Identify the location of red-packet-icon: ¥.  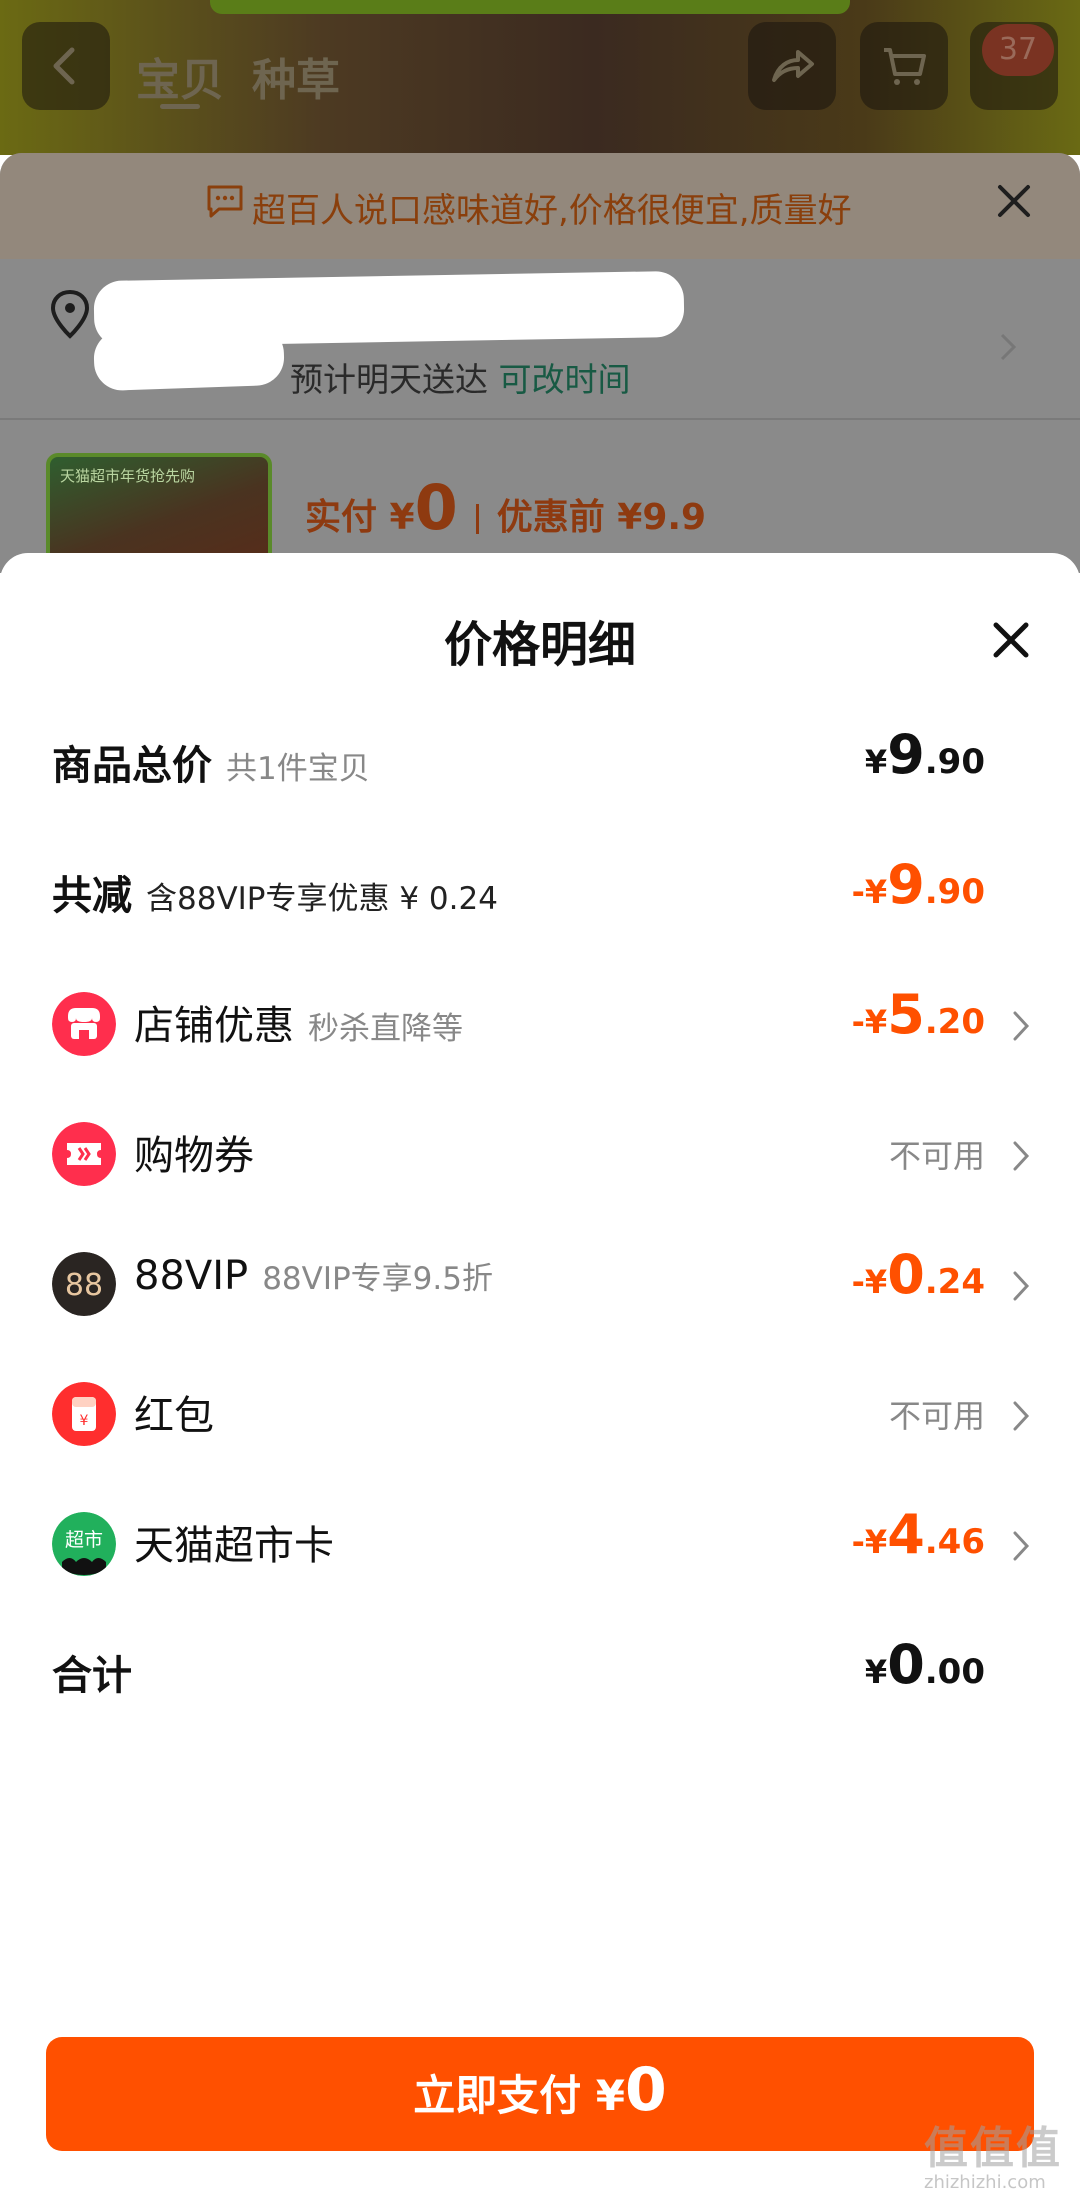
(84, 1414).